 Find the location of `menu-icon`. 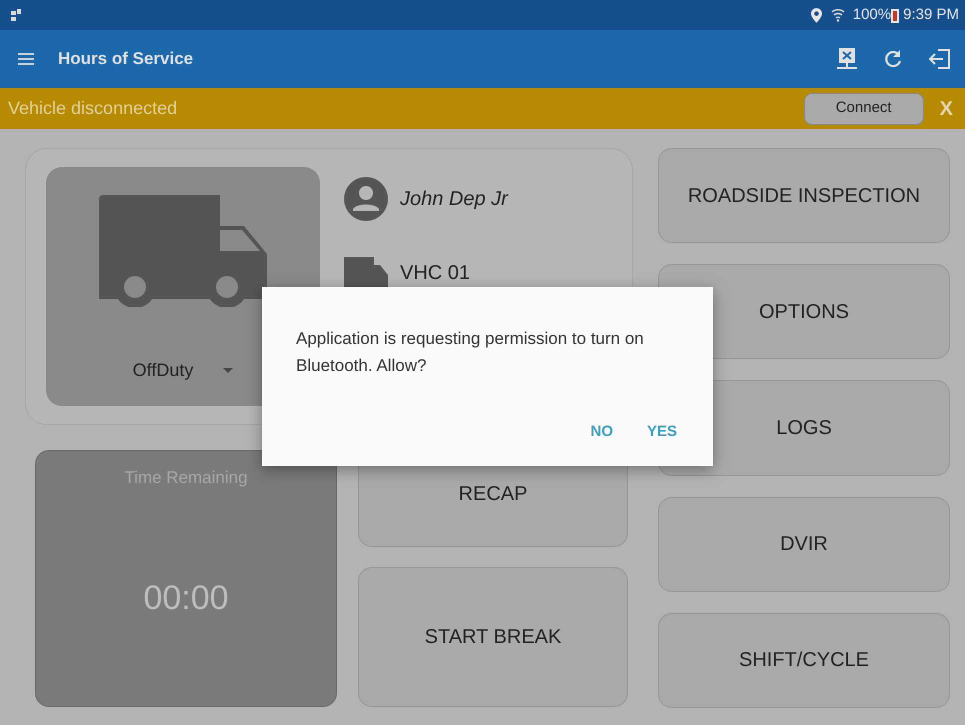

menu-icon is located at coordinates (26, 59).